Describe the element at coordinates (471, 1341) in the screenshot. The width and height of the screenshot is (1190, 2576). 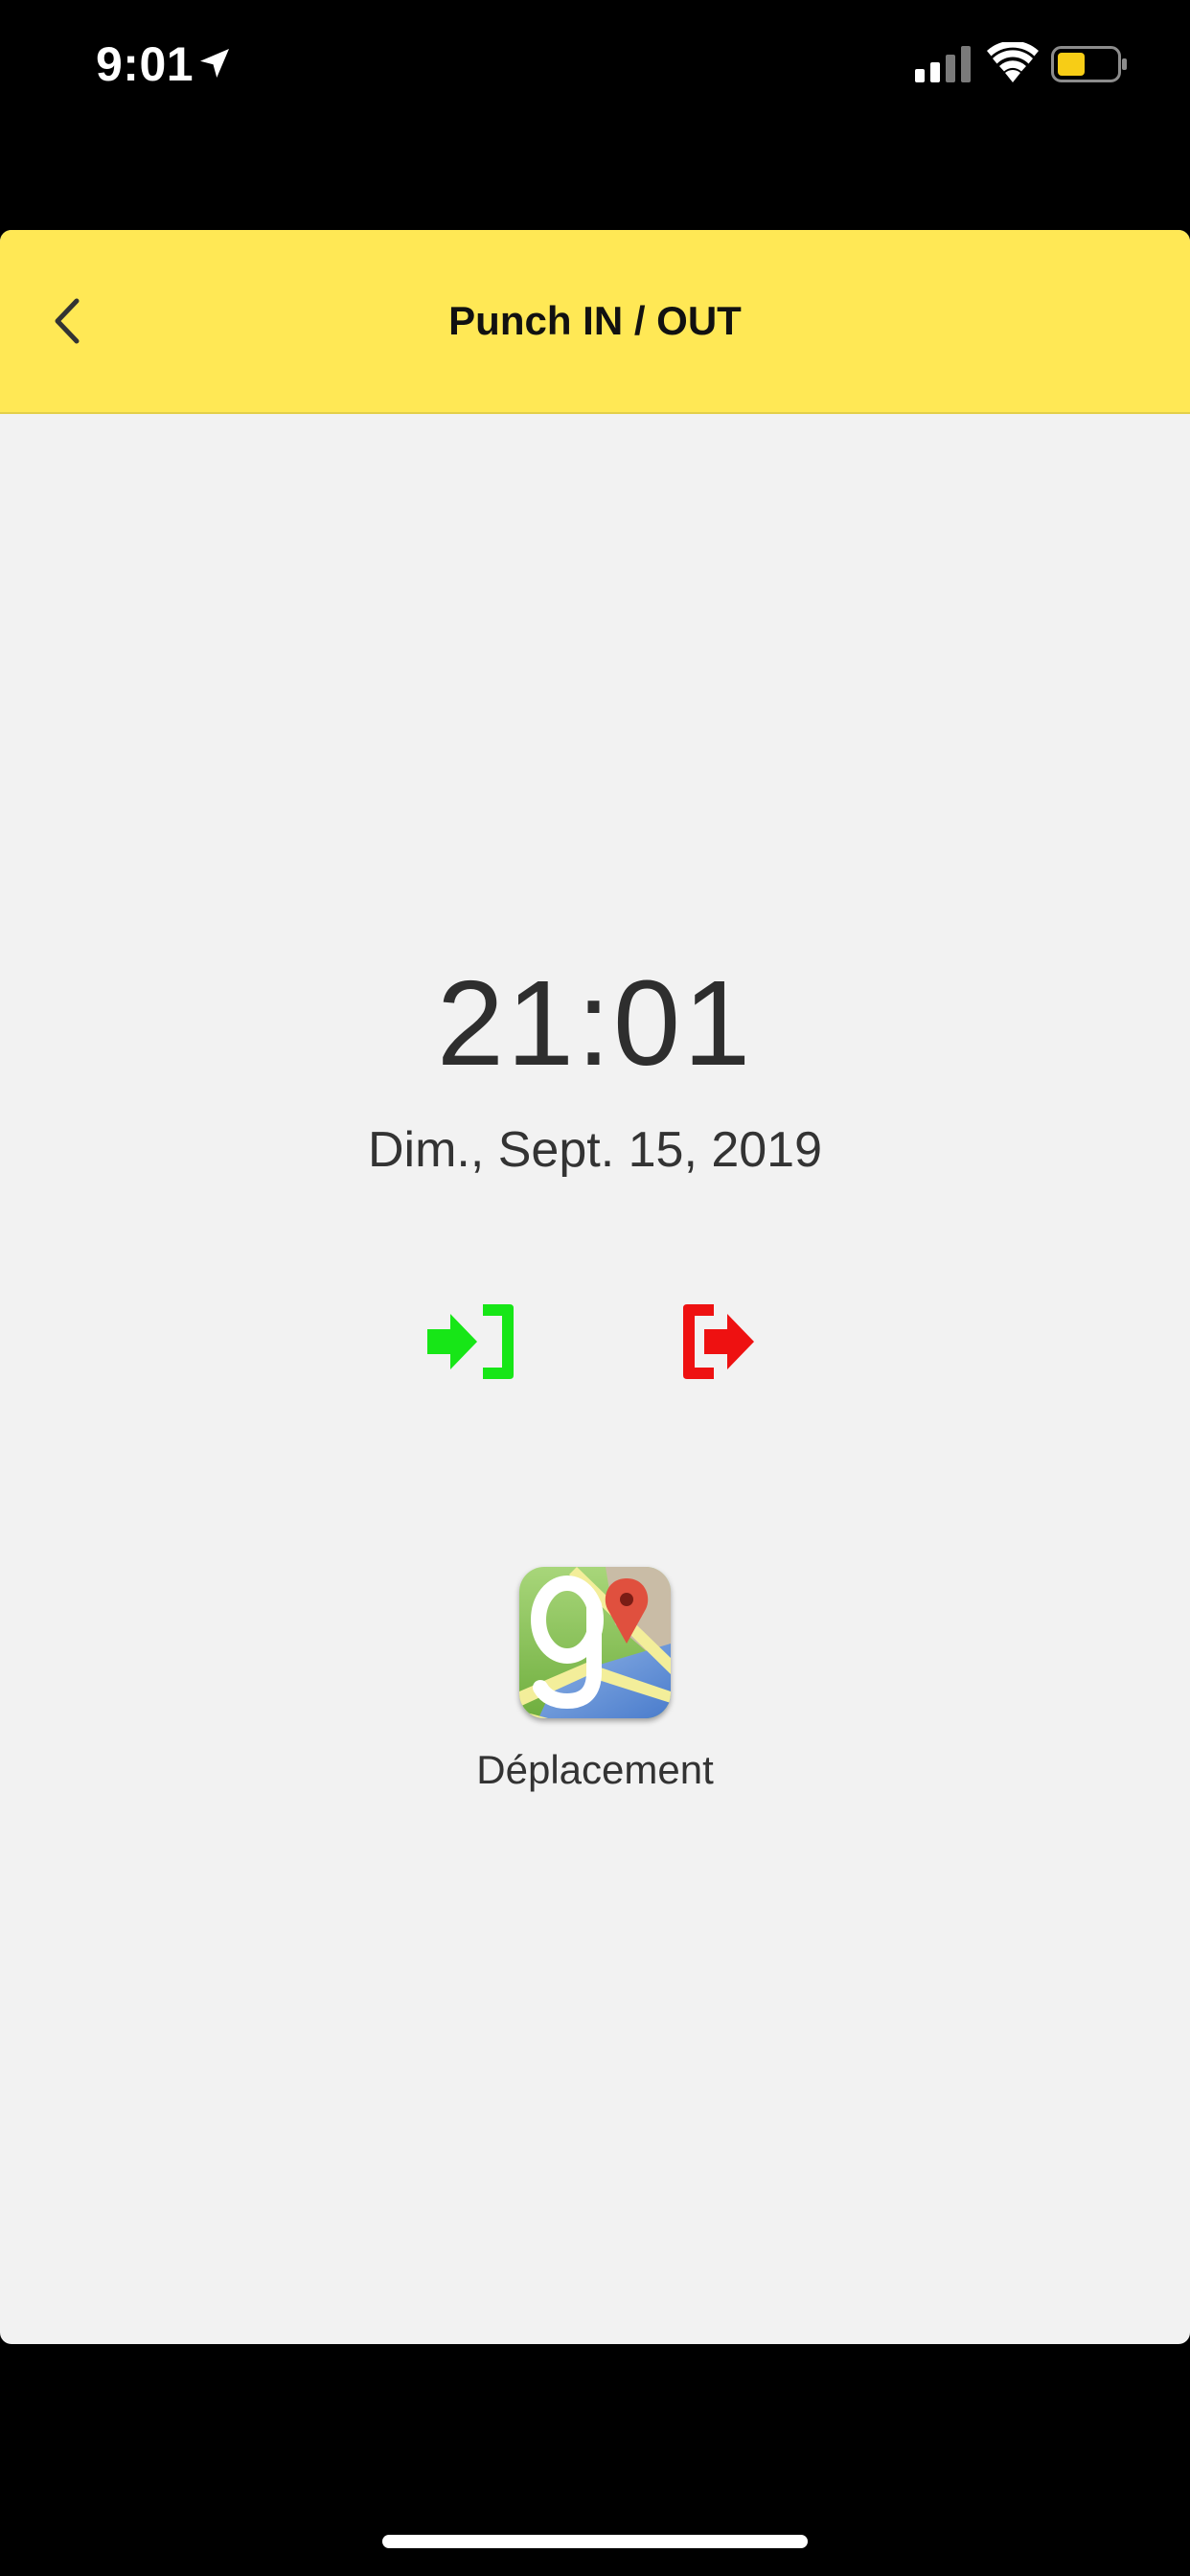
I see `sign-in-icon` at that location.